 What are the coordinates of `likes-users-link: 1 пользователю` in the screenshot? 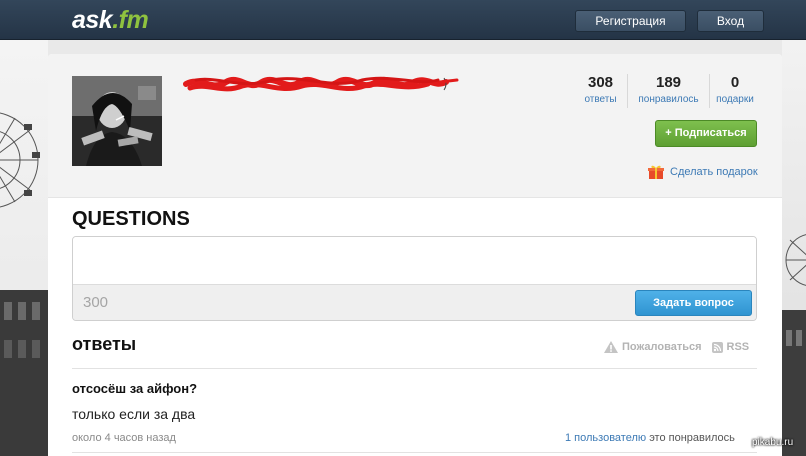 It's located at (605, 438).